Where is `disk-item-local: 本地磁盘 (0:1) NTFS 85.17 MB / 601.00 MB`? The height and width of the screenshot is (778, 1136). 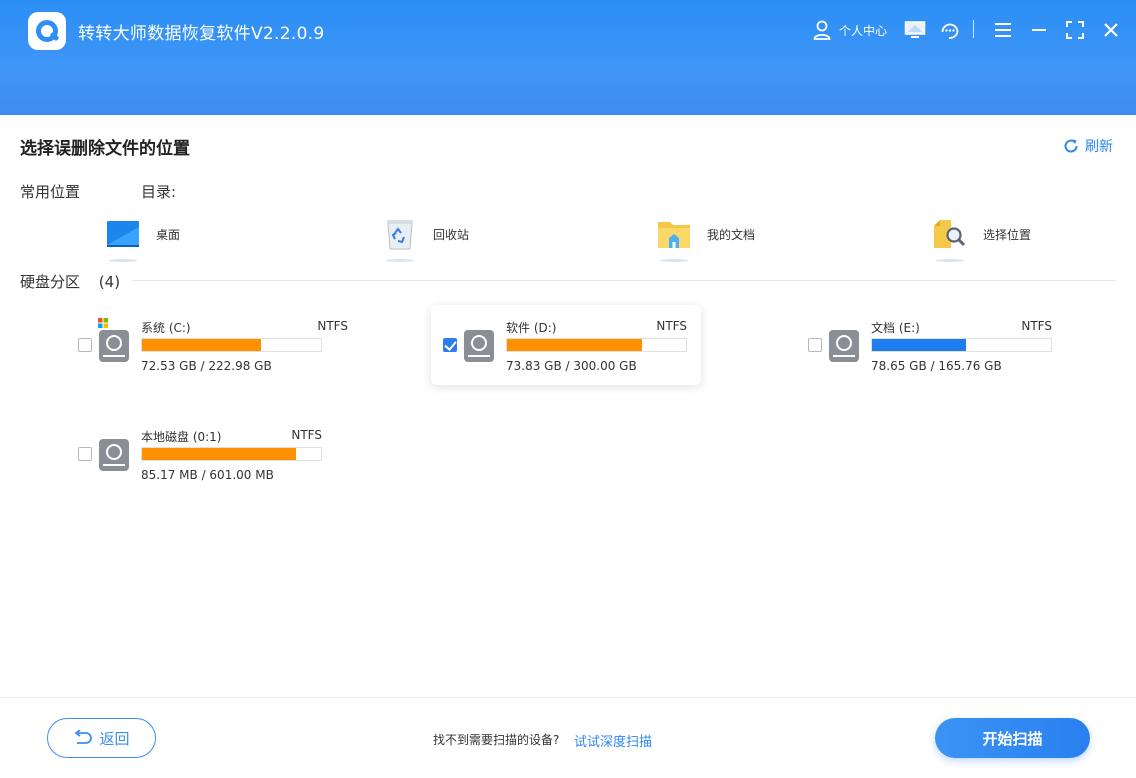
disk-item-local: 本地磁盘 (0:1) NTFS 85.17 MB / 601.00 MB is located at coordinates (200, 456).